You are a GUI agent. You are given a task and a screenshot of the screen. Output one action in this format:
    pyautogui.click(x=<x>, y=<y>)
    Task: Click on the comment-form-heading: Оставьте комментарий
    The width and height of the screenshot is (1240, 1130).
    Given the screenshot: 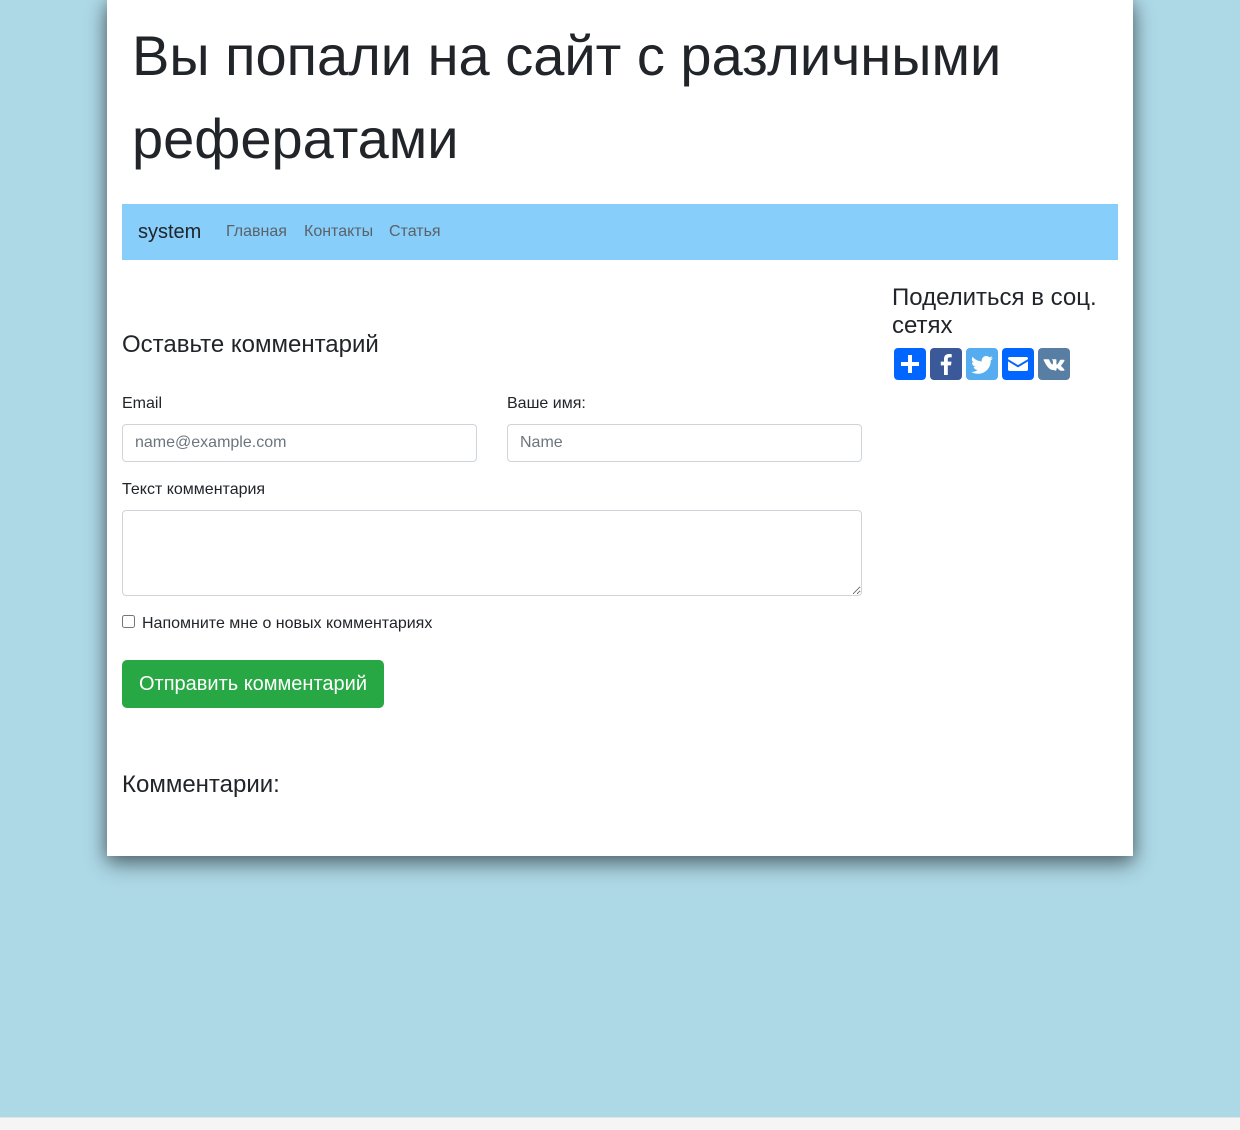 What is the action you would take?
    pyautogui.click(x=250, y=344)
    